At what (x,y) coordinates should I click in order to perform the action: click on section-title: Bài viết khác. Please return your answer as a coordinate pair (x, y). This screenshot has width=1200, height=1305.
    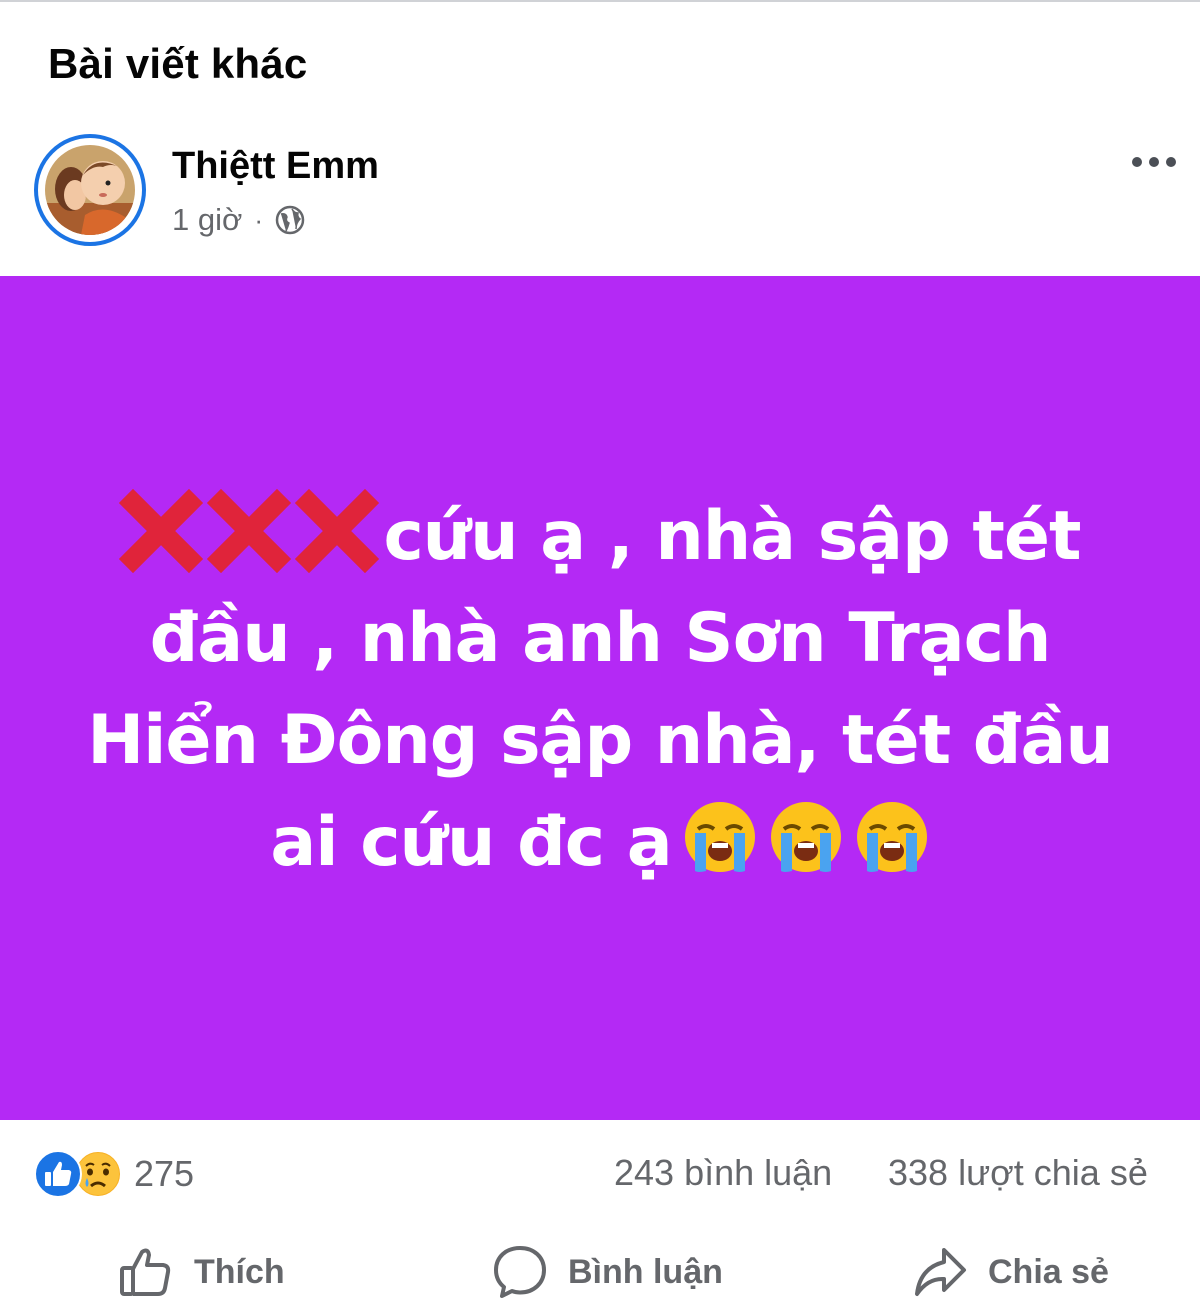
    Looking at the image, I should click on (178, 63).